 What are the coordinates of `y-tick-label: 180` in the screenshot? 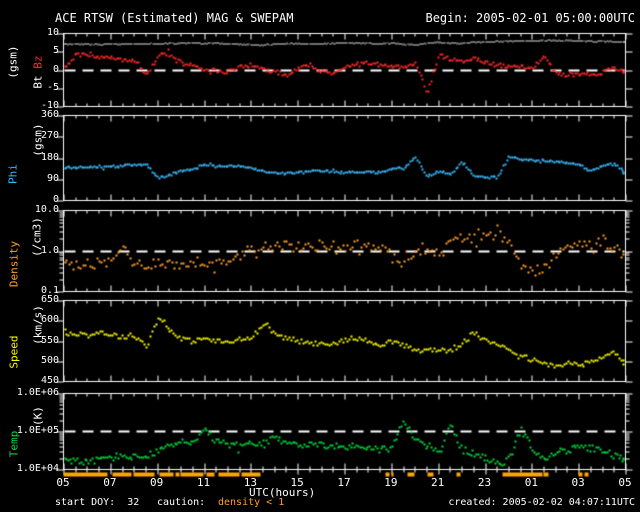 It's located at (49, 157).